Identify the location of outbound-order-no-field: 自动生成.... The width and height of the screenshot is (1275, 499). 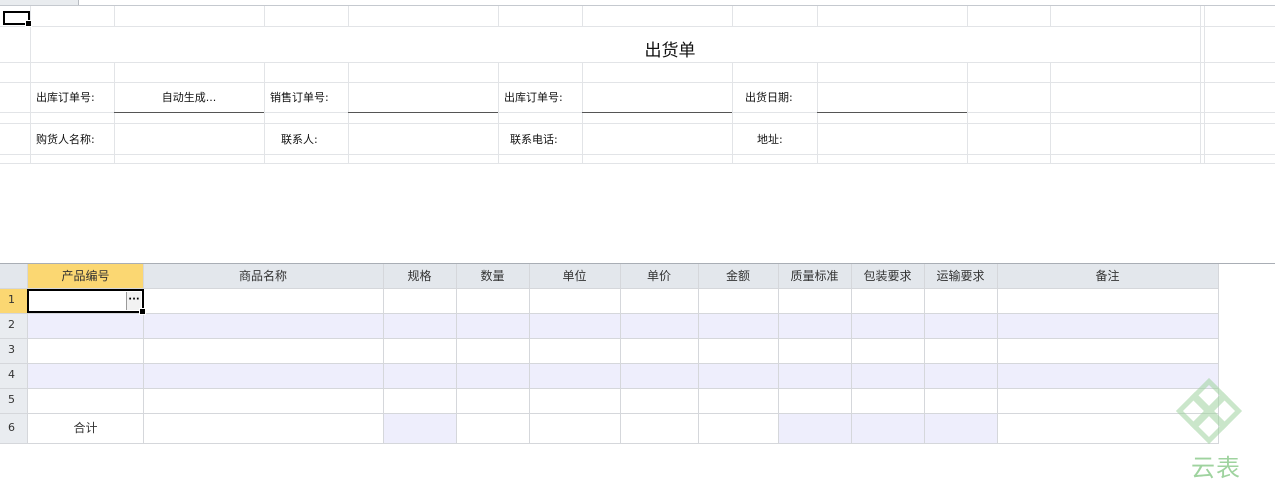
(189, 98).